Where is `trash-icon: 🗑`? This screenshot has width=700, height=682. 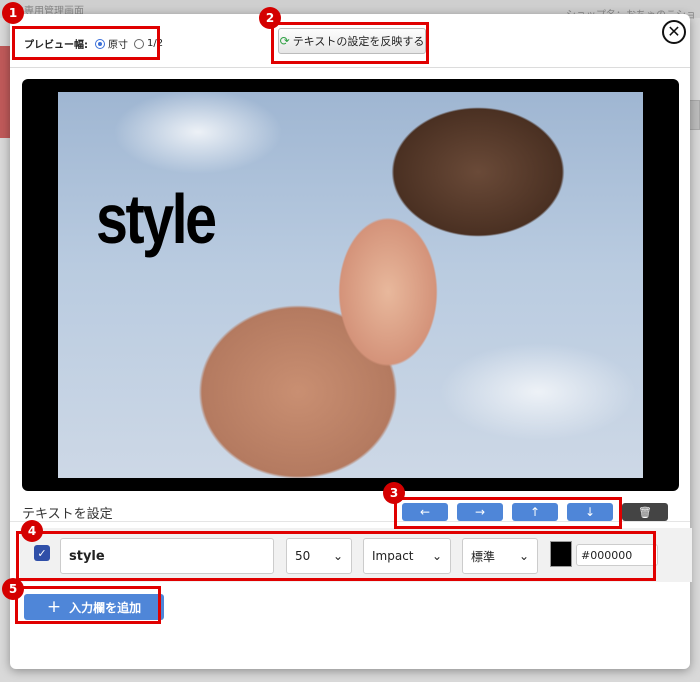
trash-icon: 🗑 is located at coordinates (645, 512).